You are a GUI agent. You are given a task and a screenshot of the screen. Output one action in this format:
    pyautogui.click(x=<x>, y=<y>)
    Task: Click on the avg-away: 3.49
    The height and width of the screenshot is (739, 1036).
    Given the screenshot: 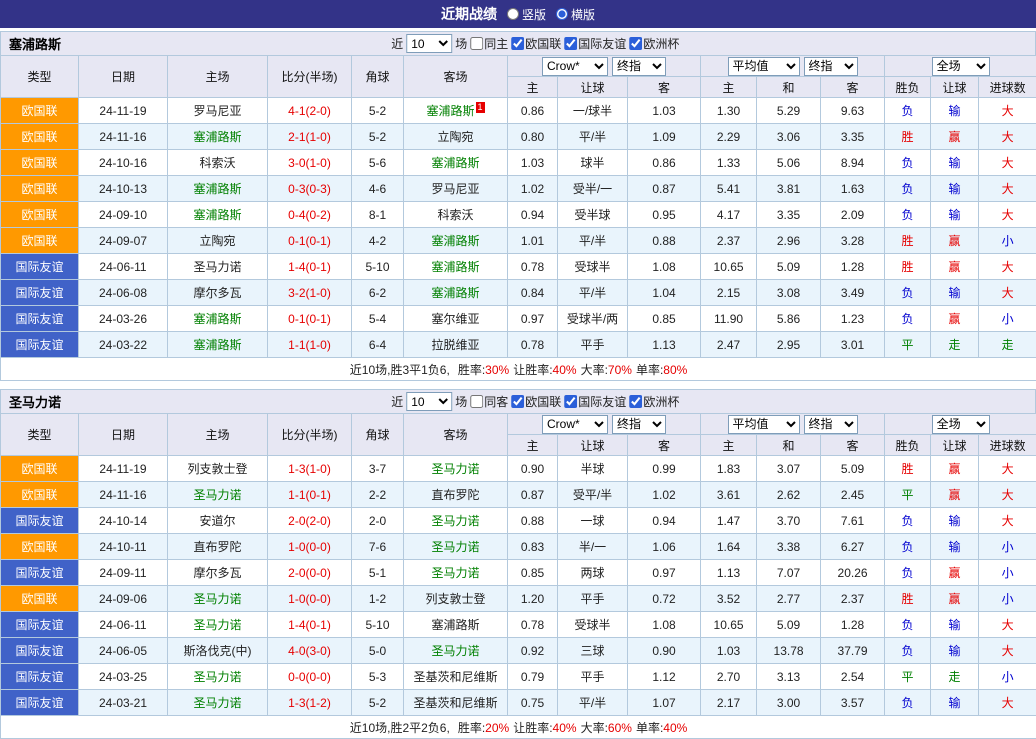 What is the action you would take?
    pyautogui.click(x=853, y=293)
    